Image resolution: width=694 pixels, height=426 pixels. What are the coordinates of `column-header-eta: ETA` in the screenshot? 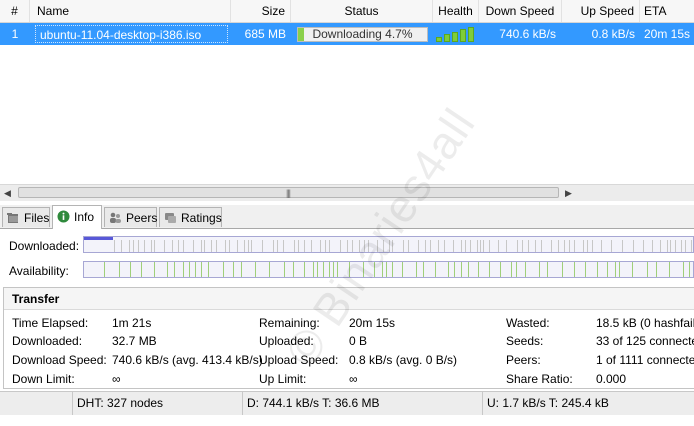 It's located at (667, 11).